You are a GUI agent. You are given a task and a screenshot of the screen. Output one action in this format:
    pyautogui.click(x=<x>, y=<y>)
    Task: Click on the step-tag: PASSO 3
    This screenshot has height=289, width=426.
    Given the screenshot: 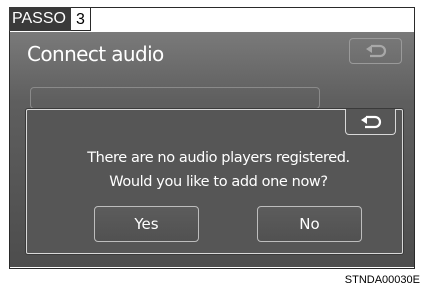 What is the action you would take?
    pyautogui.click(x=50, y=19)
    